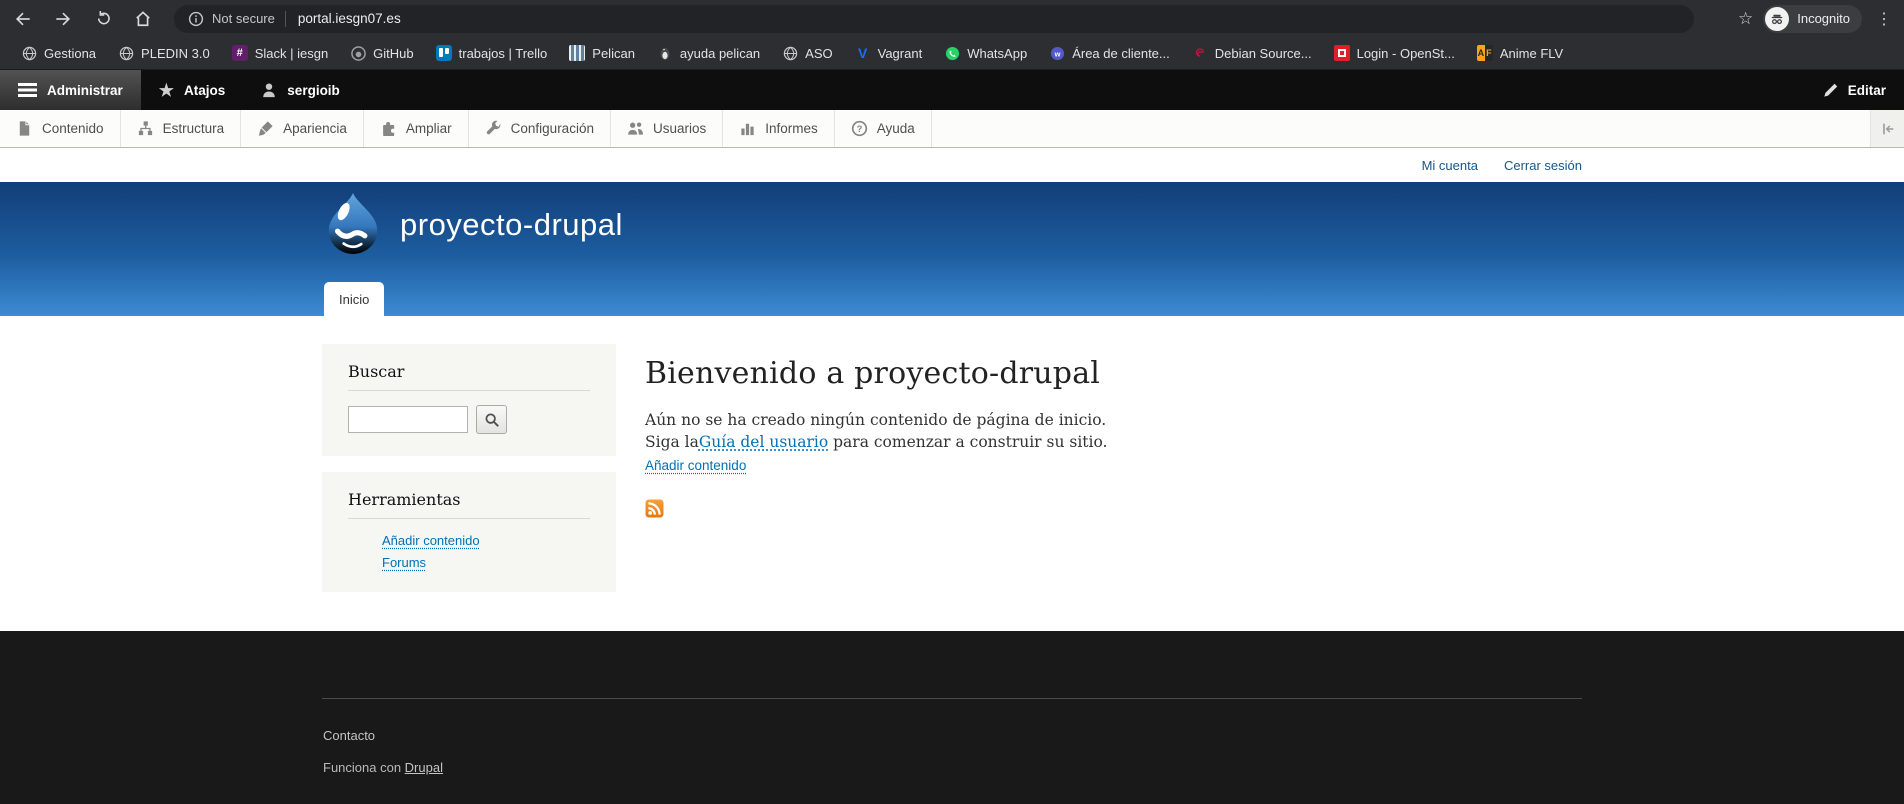 This screenshot has height=804, width=1904. Describe the element at coordinates (1200, 53) in the screenshot. I see `debian-icon` at that location.